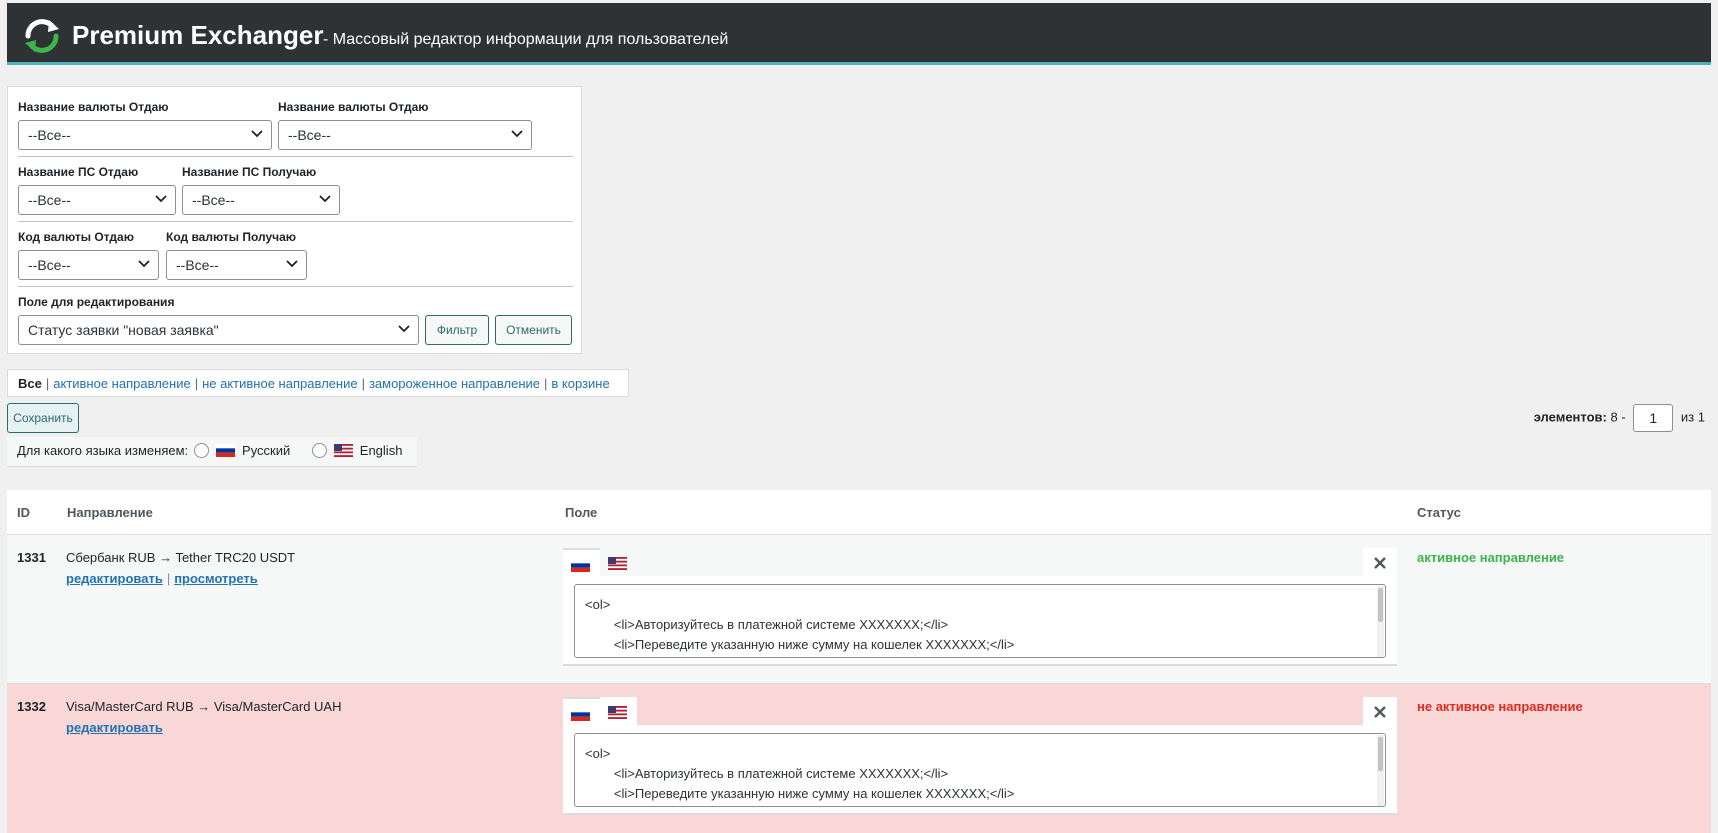  What do you see at coordinates (381, 450) in the screenshot?
I see `language-option-english: English` at bounding box center [381, 450].